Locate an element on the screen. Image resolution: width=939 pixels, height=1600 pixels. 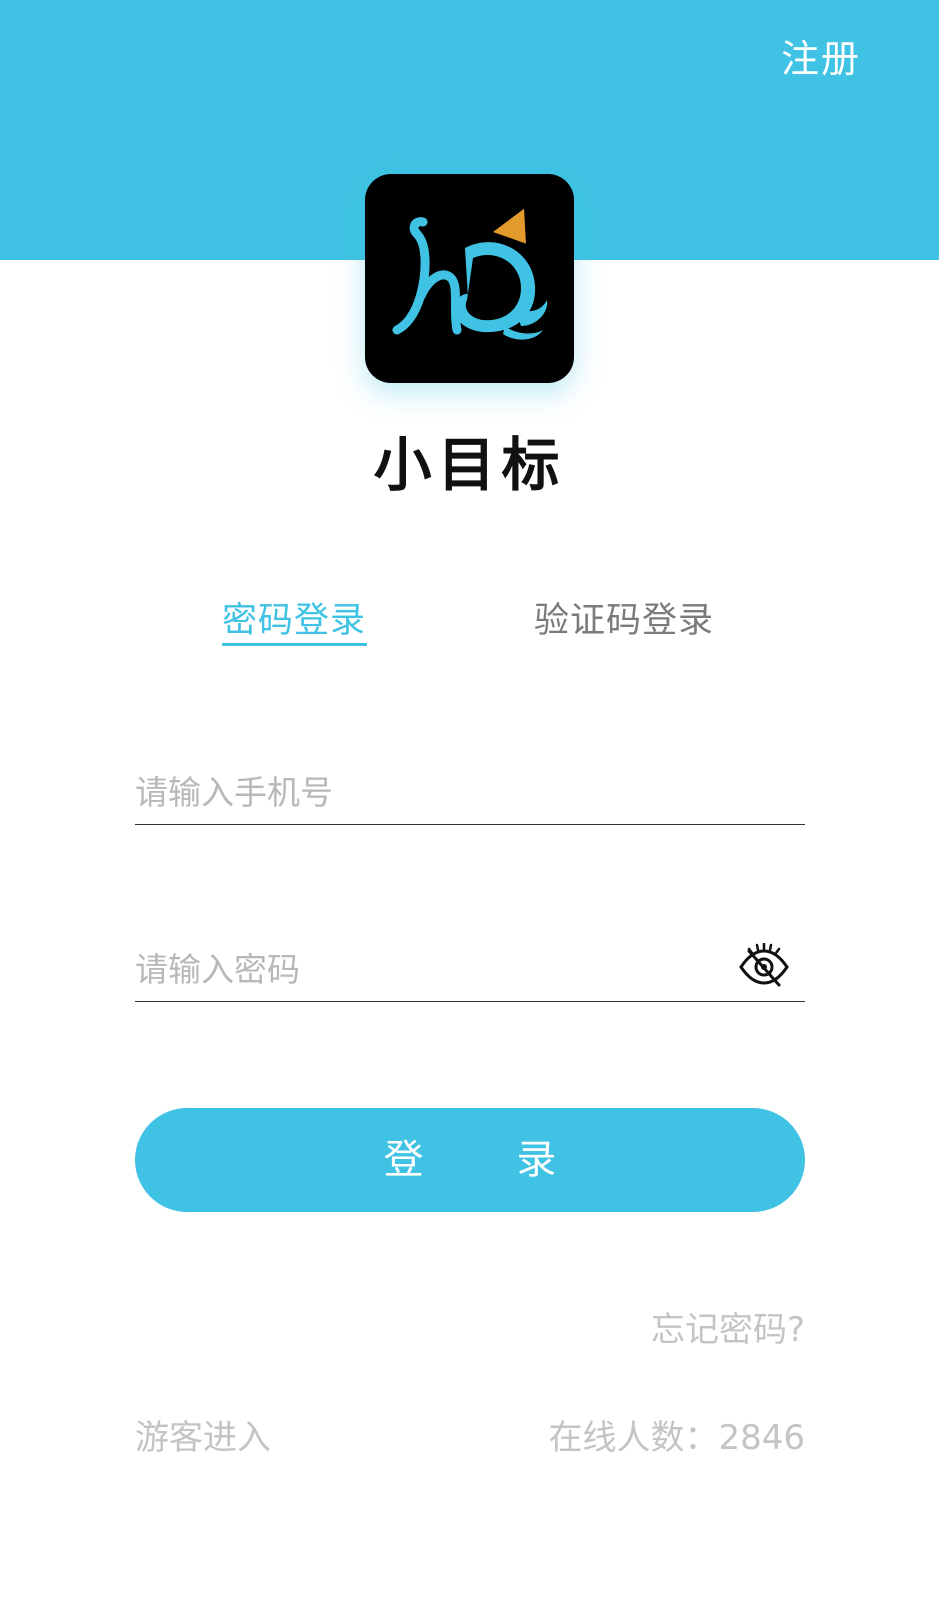
online-count-label: 在线人数： is located at coordinates (633, 1438).